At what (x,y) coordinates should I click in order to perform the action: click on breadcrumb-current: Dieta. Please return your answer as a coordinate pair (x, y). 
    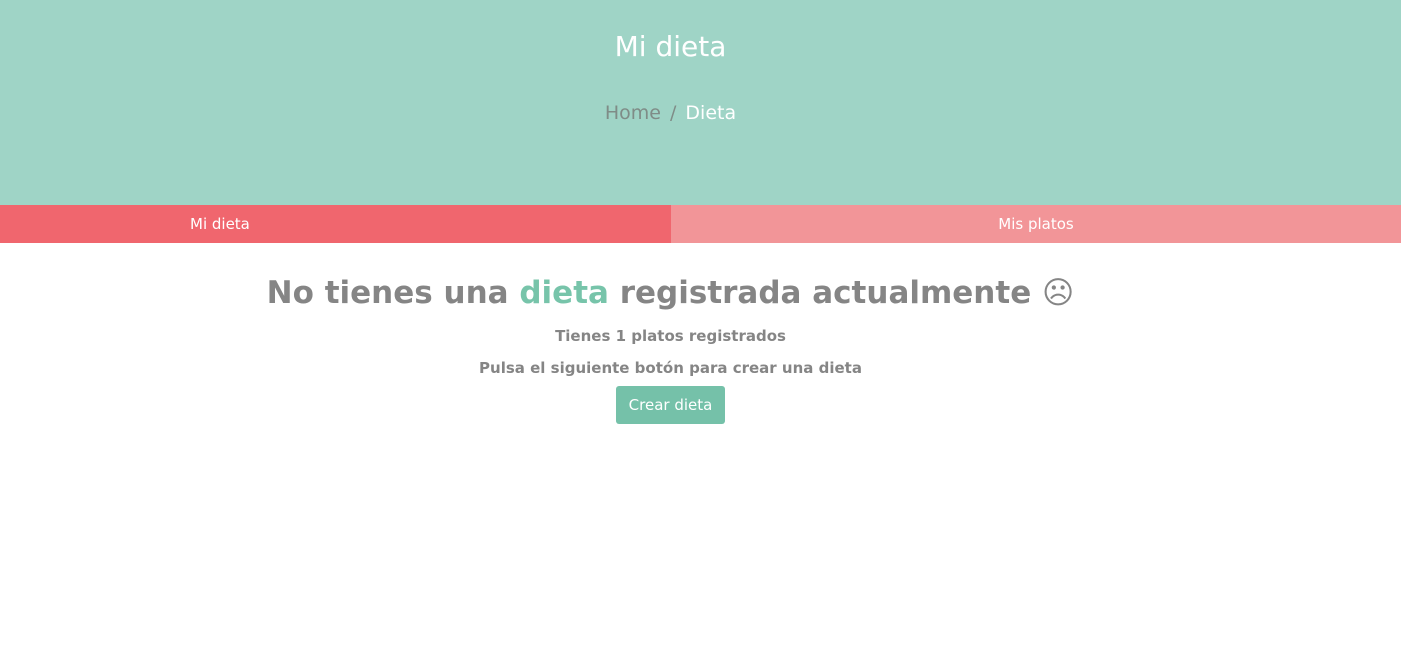
    Looking at the image, I should click on (711, 113).